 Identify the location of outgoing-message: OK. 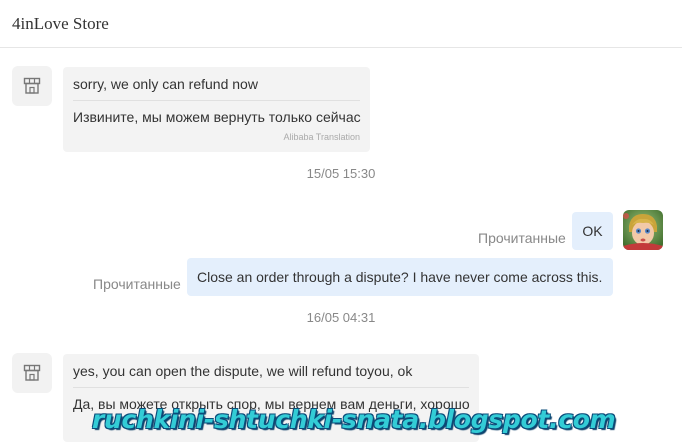
(592, 231).